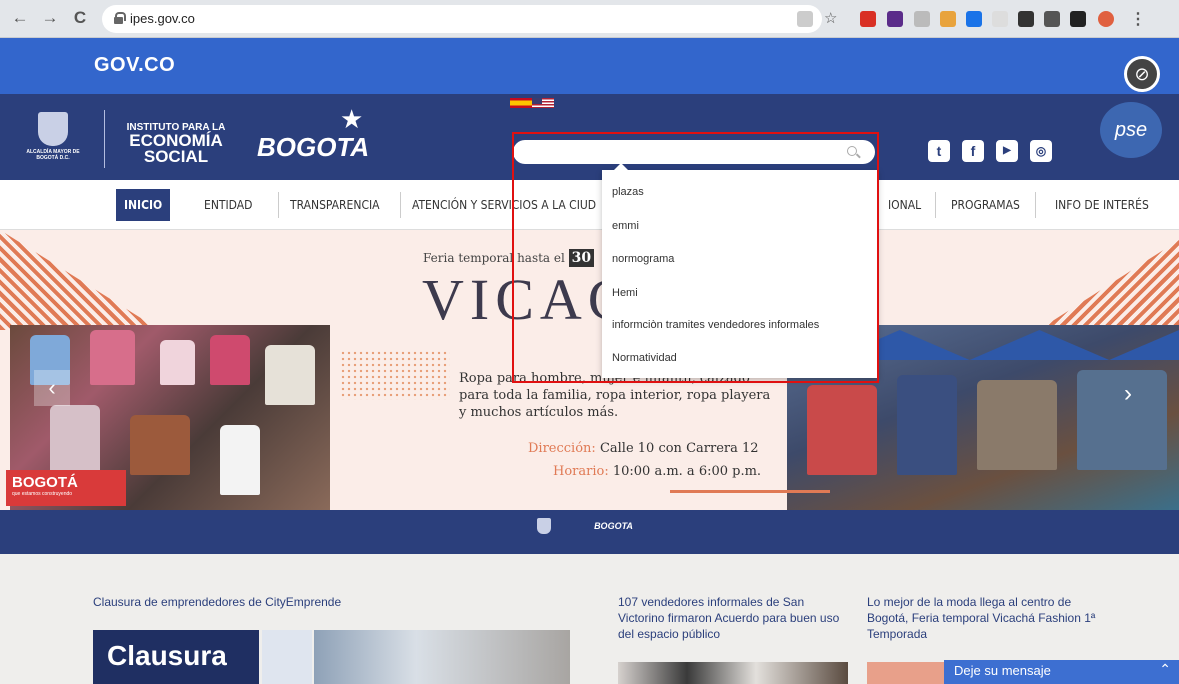 The image size is (1179, 684). Describe the element at coordinates (287, 657) in the screenshot. I see `news-image-1b` at that location.